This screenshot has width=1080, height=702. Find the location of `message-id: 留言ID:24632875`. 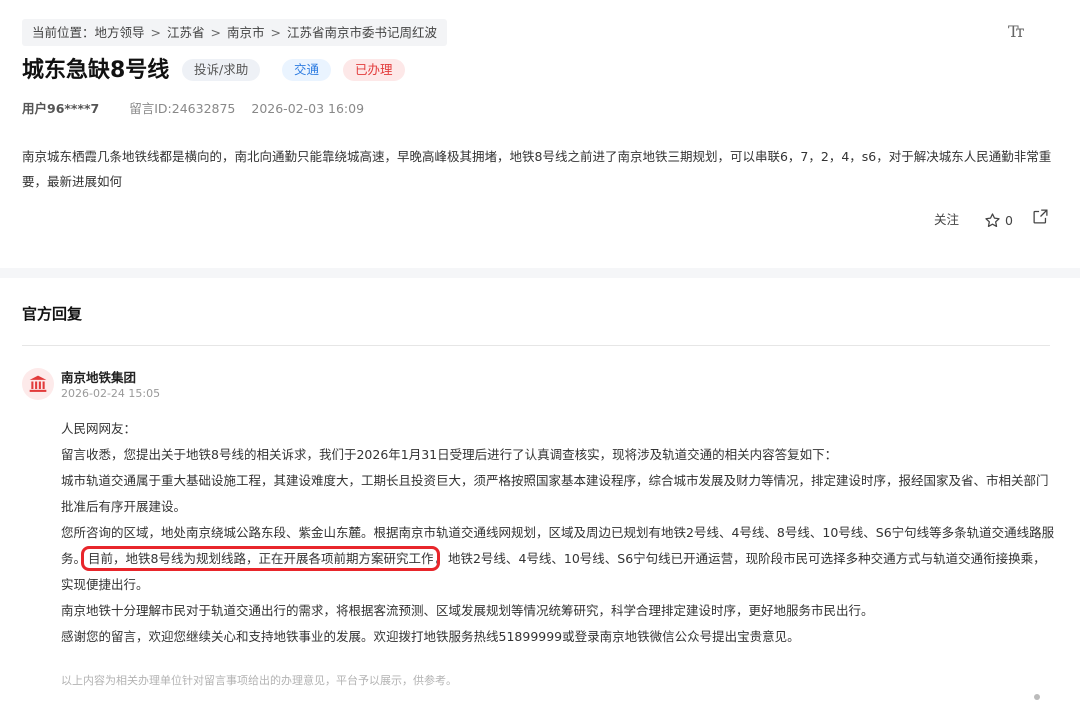

message-id: 留言ID:24632875 is located at coordinates (182, 108).